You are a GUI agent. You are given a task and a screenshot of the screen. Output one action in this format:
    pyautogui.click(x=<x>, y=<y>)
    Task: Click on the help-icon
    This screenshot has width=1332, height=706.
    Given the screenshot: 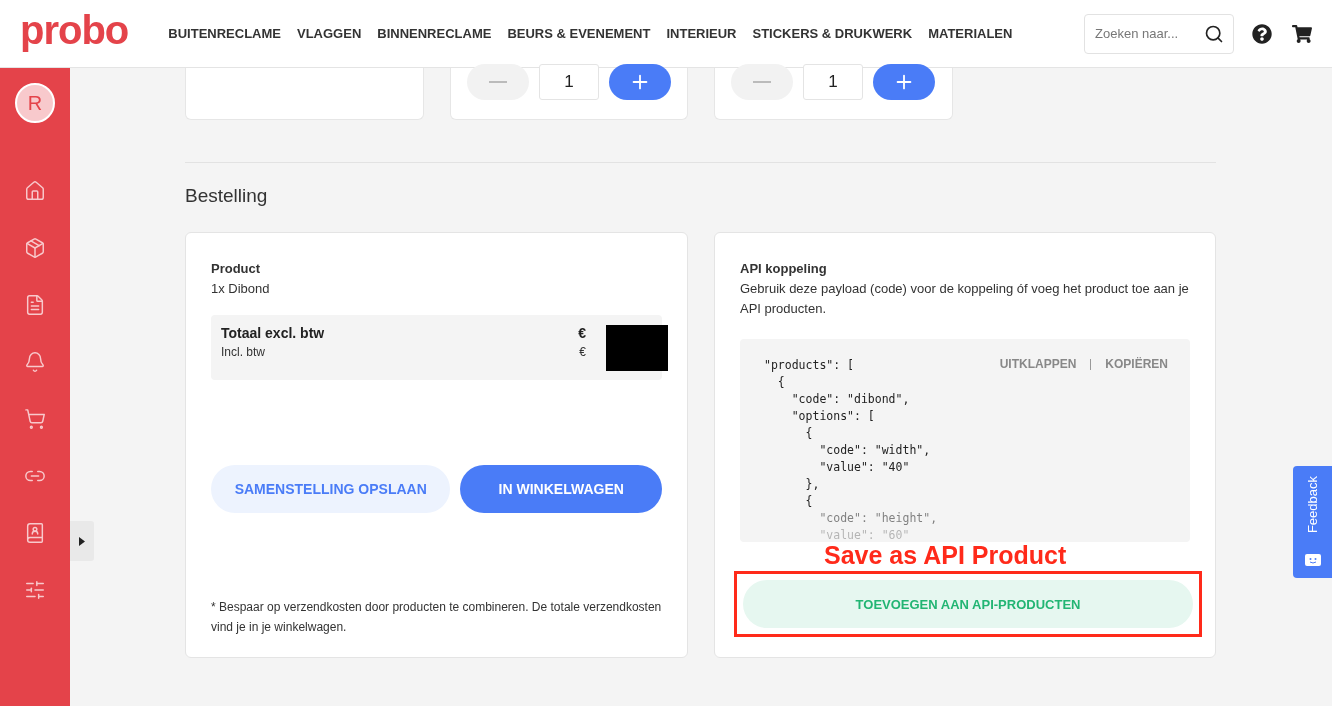 What is the action you would take?
    pyautogui.click(x=1262, y=33)
    